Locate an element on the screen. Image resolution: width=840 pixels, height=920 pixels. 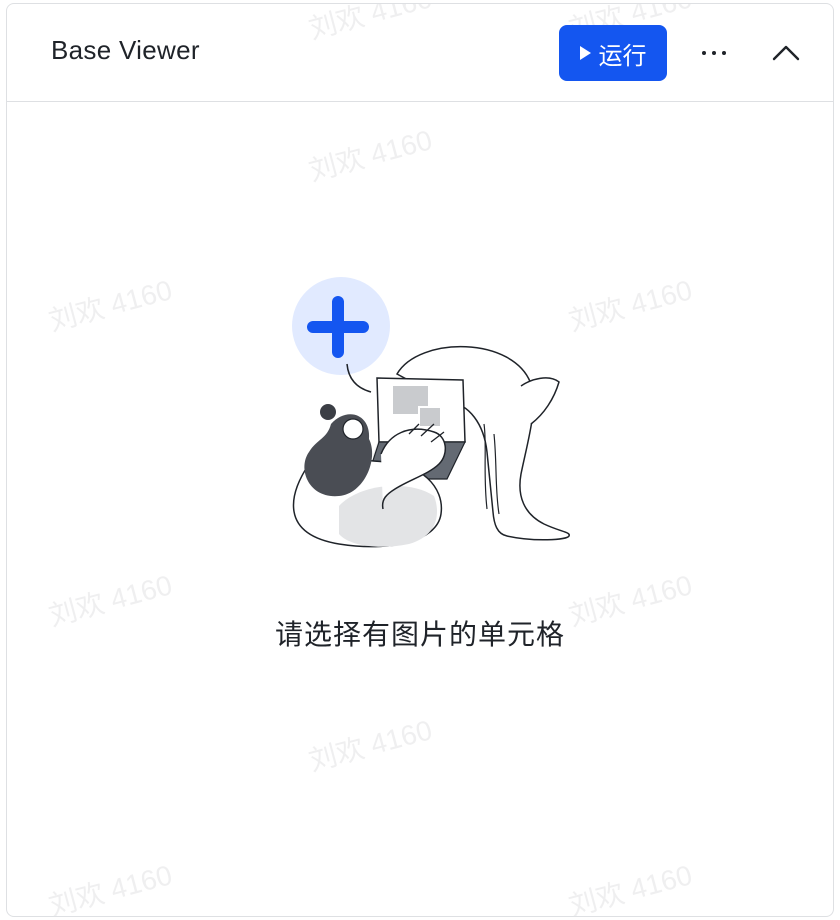
chevron-up-icon is located at coordinates (786, 53).